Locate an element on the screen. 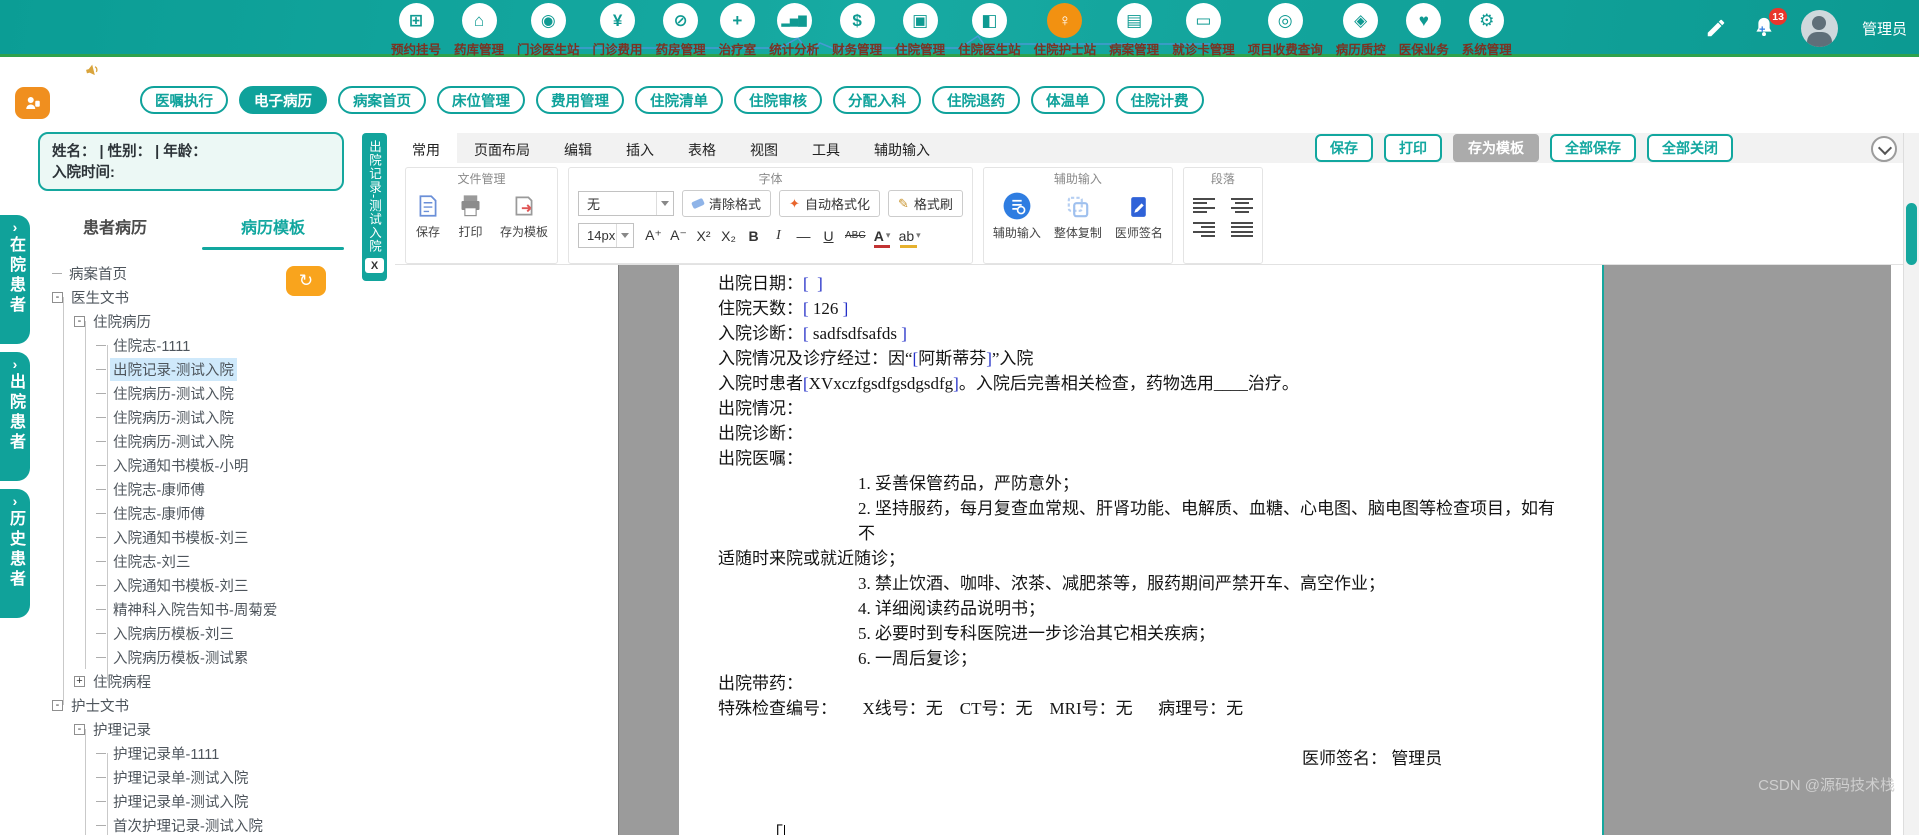  font-style-button: A is located at coordinates (882, 235).